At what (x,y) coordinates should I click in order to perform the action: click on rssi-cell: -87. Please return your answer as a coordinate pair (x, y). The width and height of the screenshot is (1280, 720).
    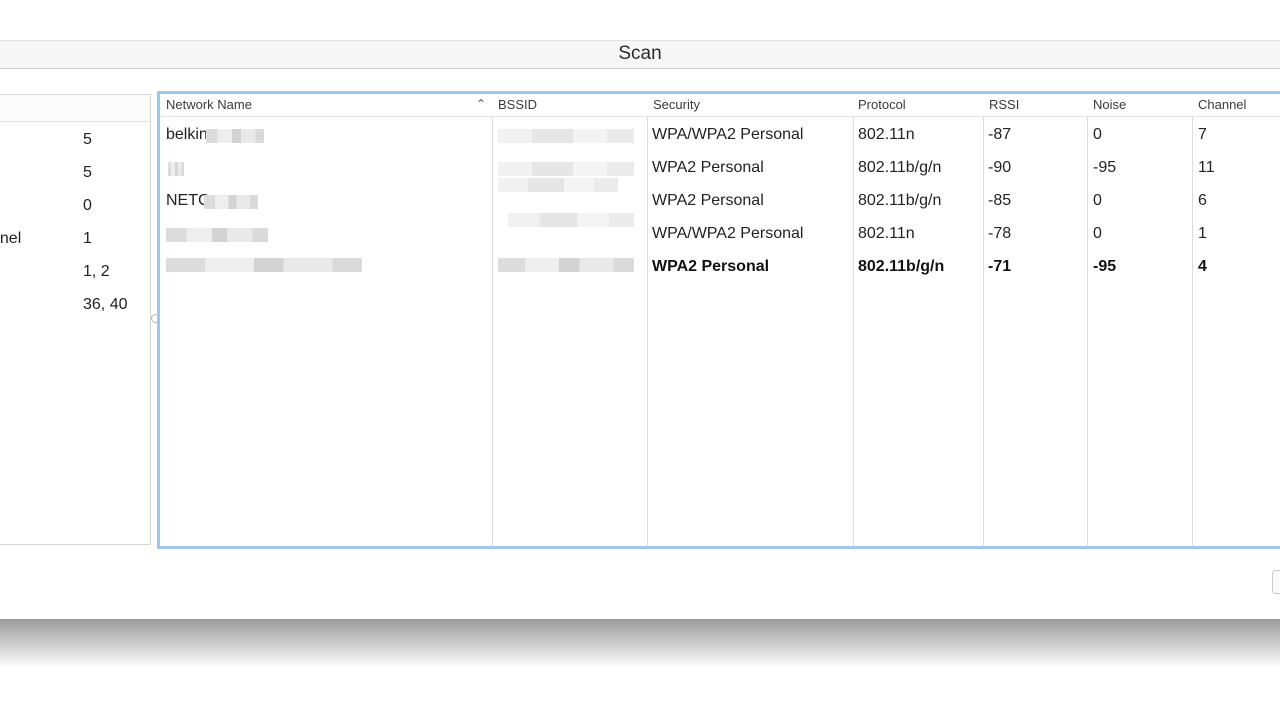
    Looking at the image, I should click on (1000, 134).